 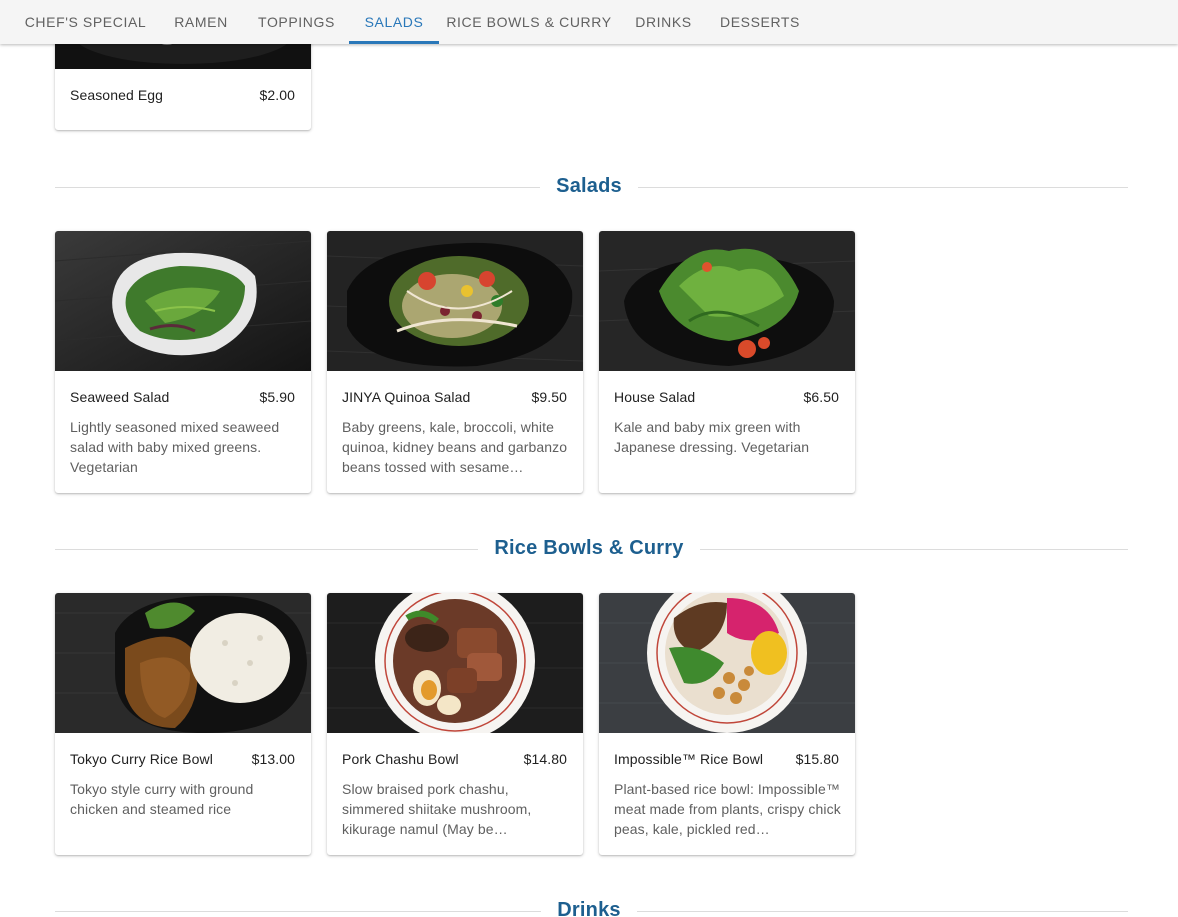 What do you see at coordinates (589, 908) in the screenshot?
I see `section-title-drinks: Drinks` at bounding box center [589, 908].